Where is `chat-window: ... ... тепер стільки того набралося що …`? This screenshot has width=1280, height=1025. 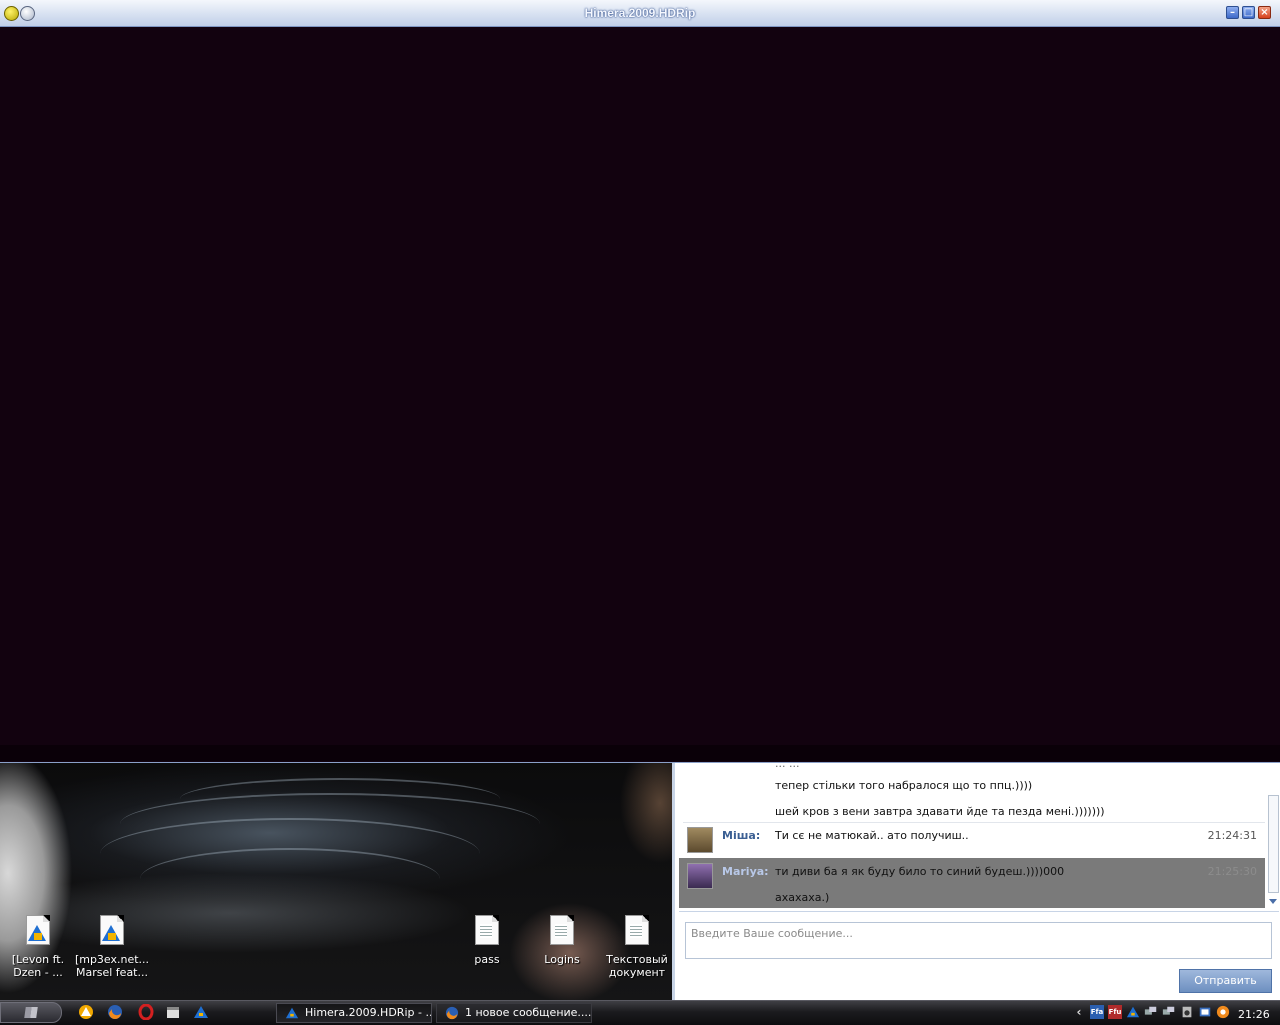
chat-window: ... ... тепер стільки того набралося що … is located at coordinates (976, 881).